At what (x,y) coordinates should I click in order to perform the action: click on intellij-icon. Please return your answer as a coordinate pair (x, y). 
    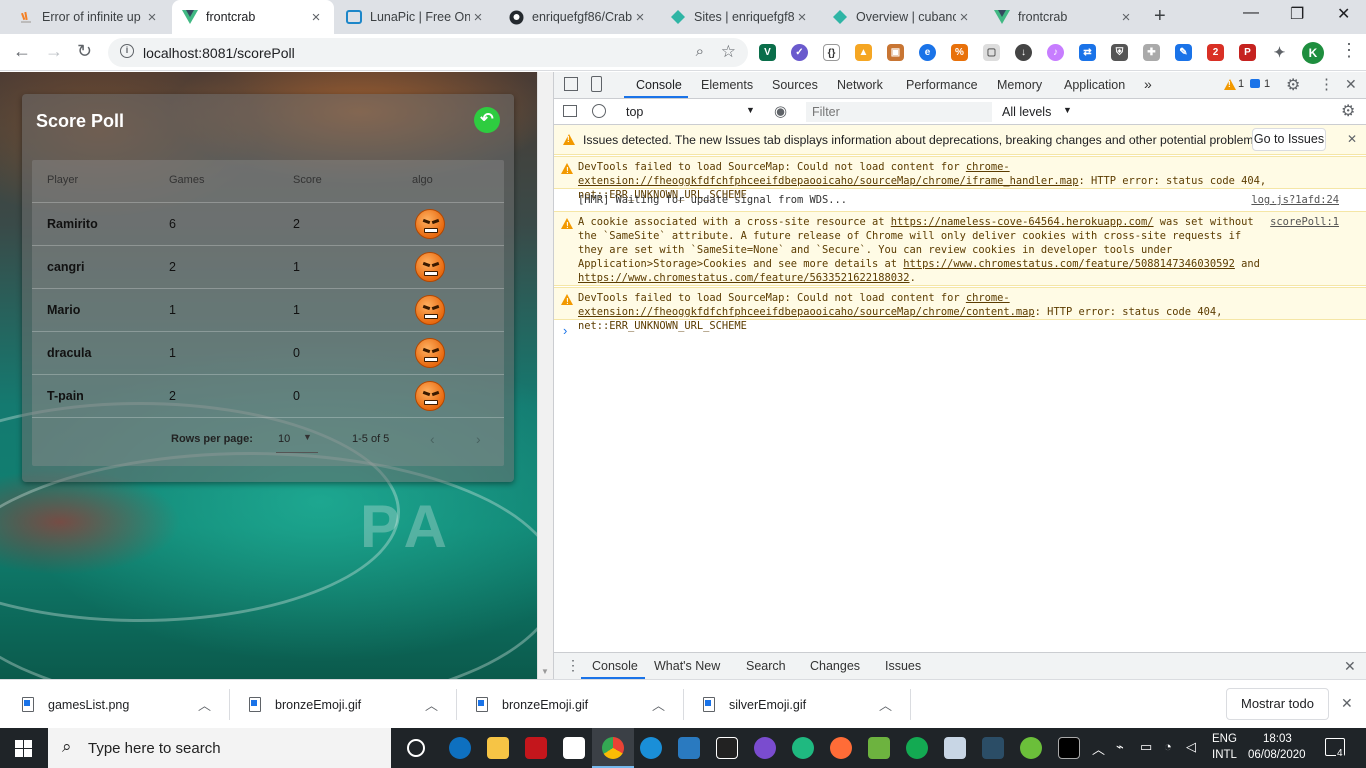
    Looking at the image, I should click on (727, 748).